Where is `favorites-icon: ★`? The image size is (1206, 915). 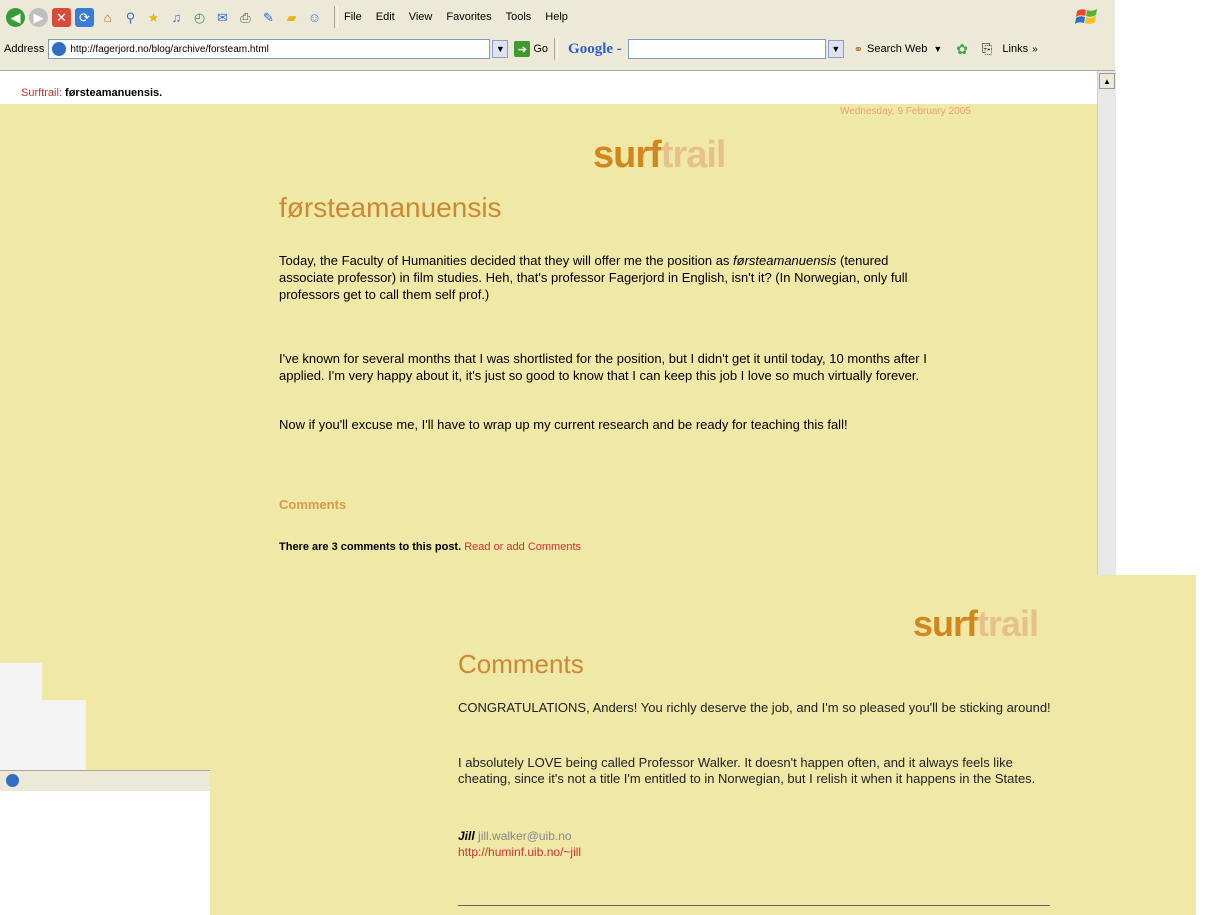
favorites-icon: ★ is located at coordinates (153, 17).